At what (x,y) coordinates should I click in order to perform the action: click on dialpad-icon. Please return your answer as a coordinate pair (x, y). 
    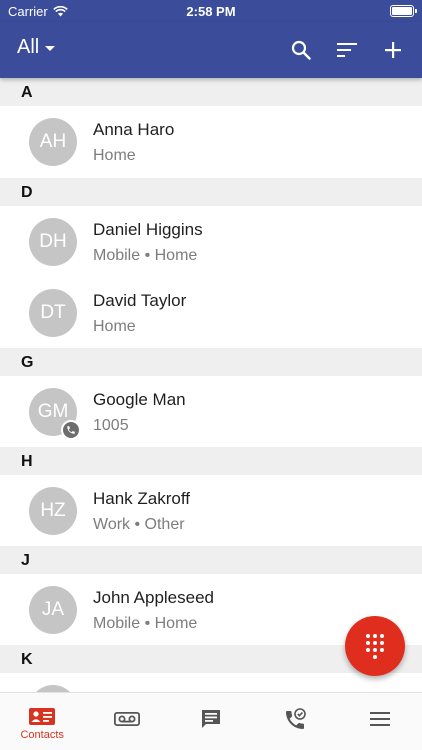
    Looking at the image, I should click on (375, 646).